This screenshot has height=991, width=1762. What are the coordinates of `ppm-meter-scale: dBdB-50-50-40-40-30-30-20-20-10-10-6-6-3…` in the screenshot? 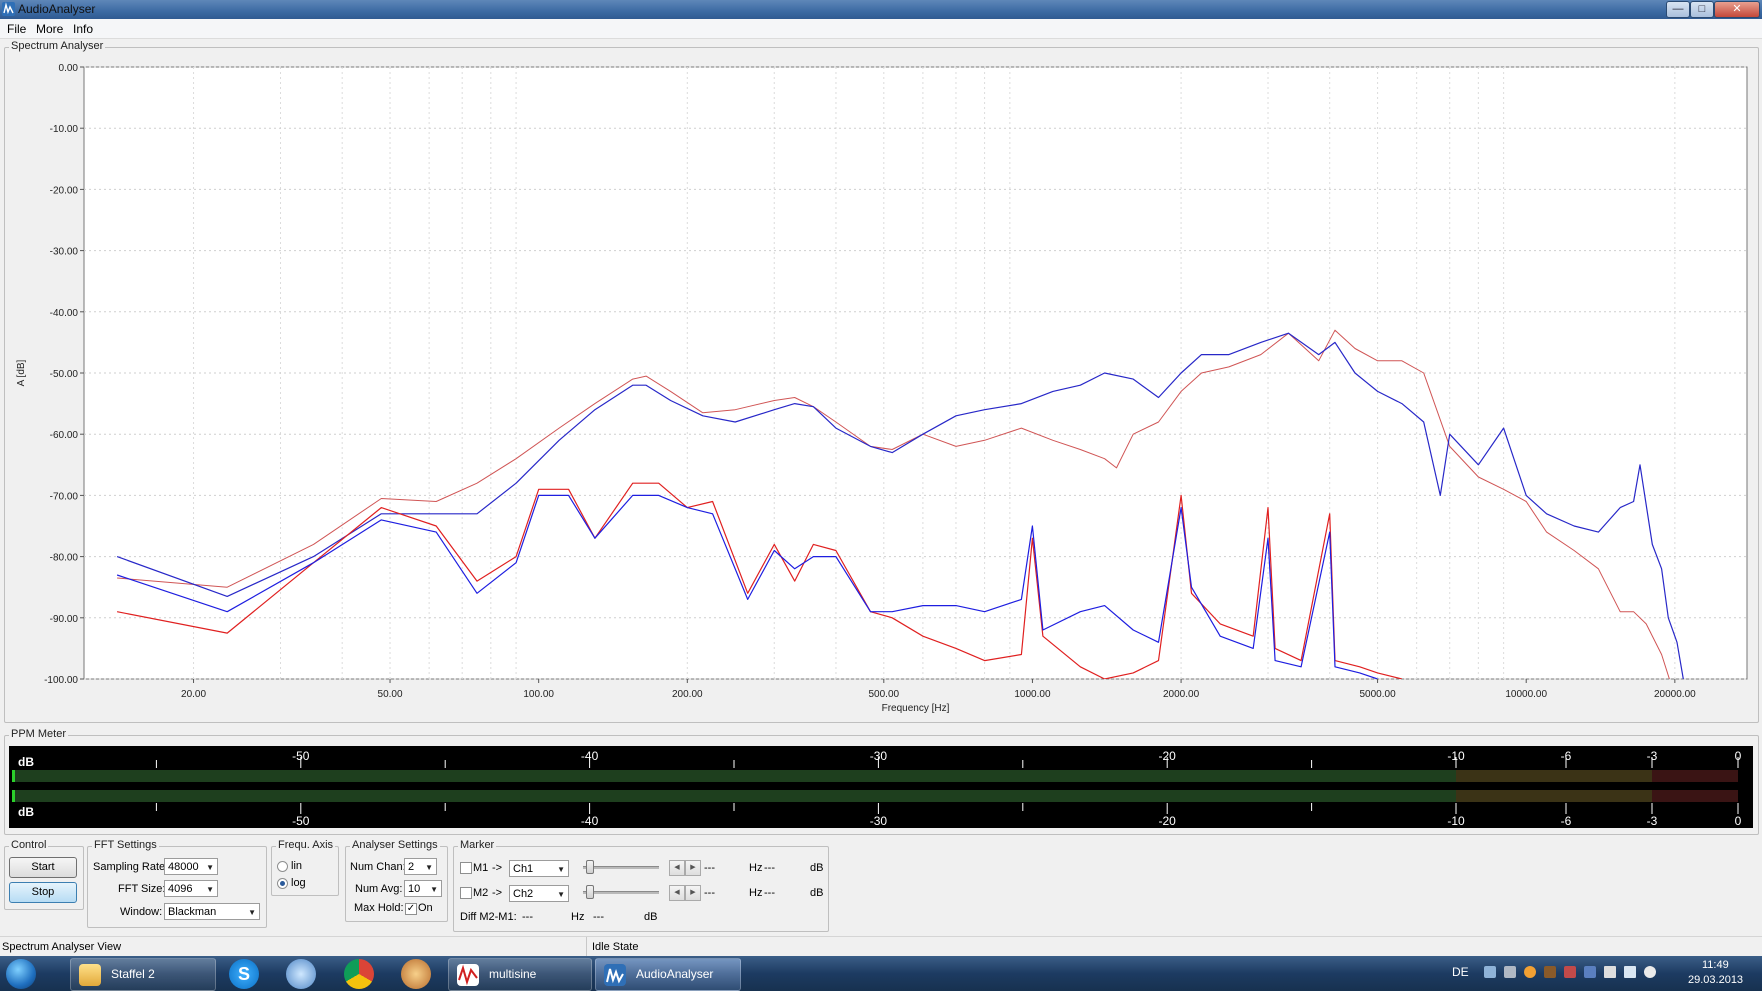 It's located at (877, 788).